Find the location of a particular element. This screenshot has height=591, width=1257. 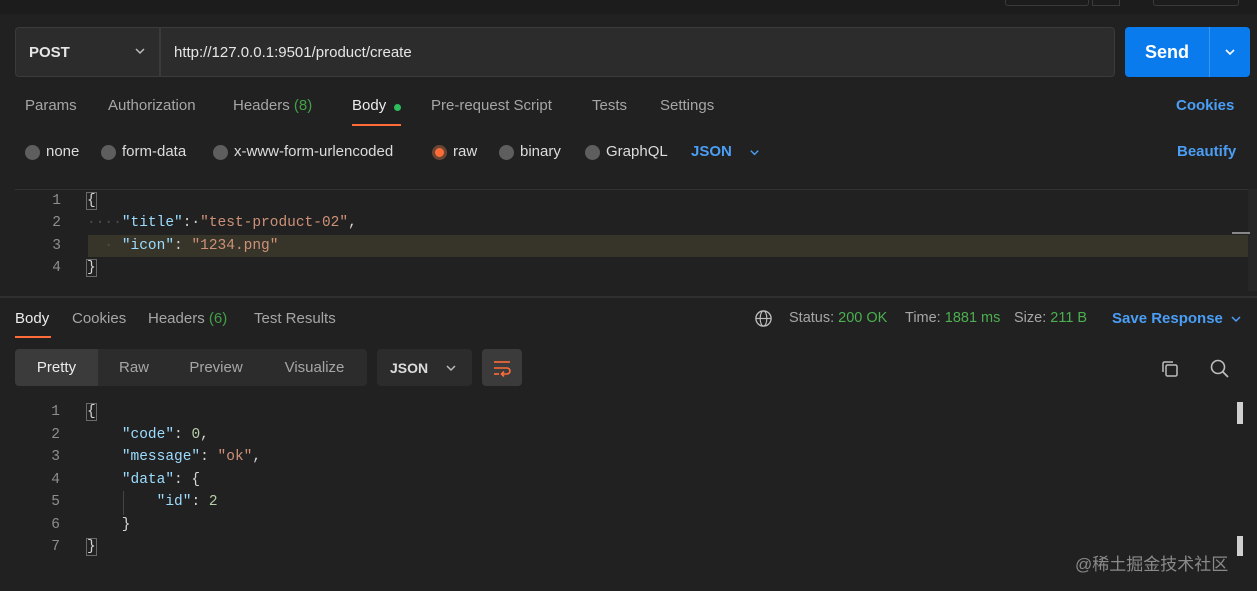

cookies-link: Cookies is located at coordinates (1205, 105).